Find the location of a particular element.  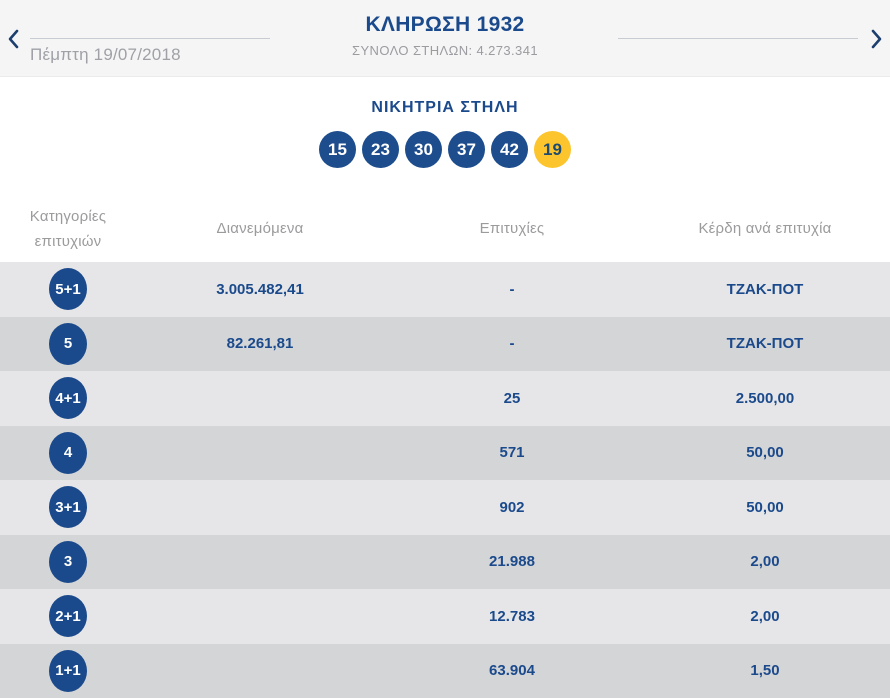

draw-title: ΚΛΗΡΩΣΗ 1932 is located at coordinates (445, 24).